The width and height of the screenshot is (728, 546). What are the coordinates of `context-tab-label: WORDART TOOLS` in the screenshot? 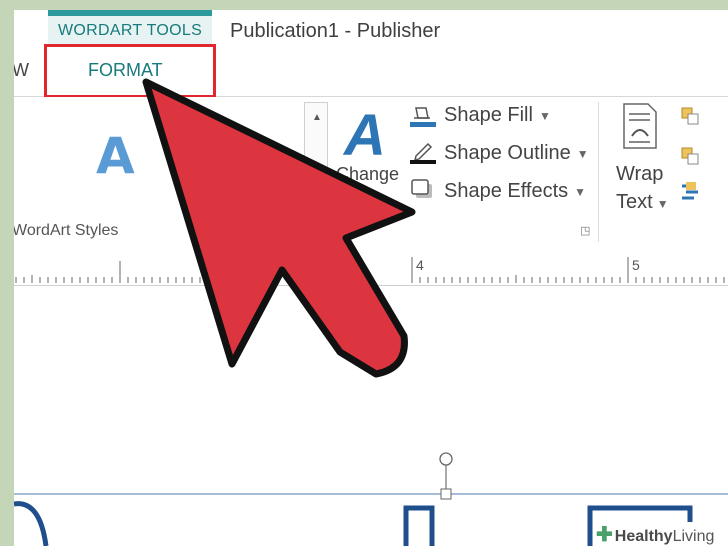 It's located at (130, 30).